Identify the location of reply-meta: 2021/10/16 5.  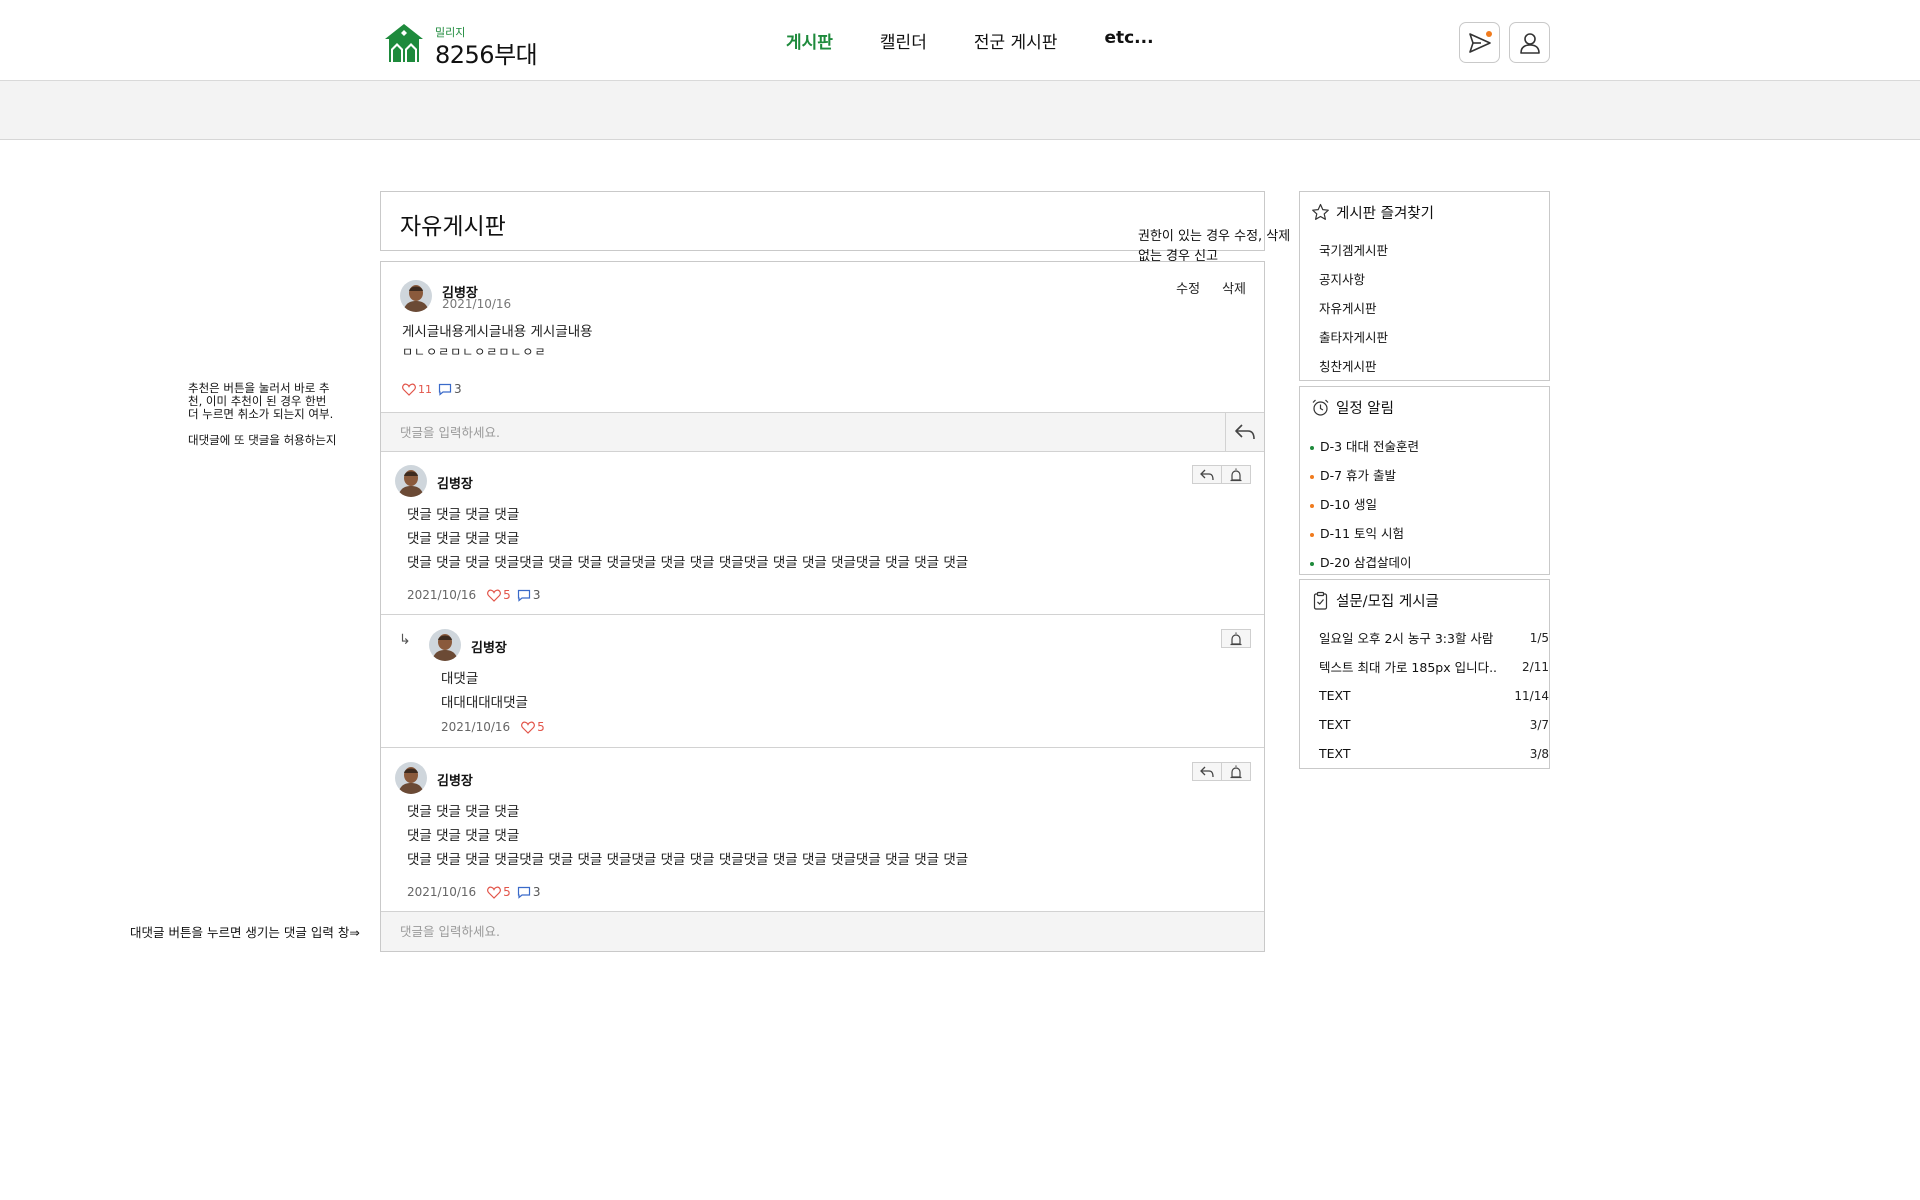
(493, 727).